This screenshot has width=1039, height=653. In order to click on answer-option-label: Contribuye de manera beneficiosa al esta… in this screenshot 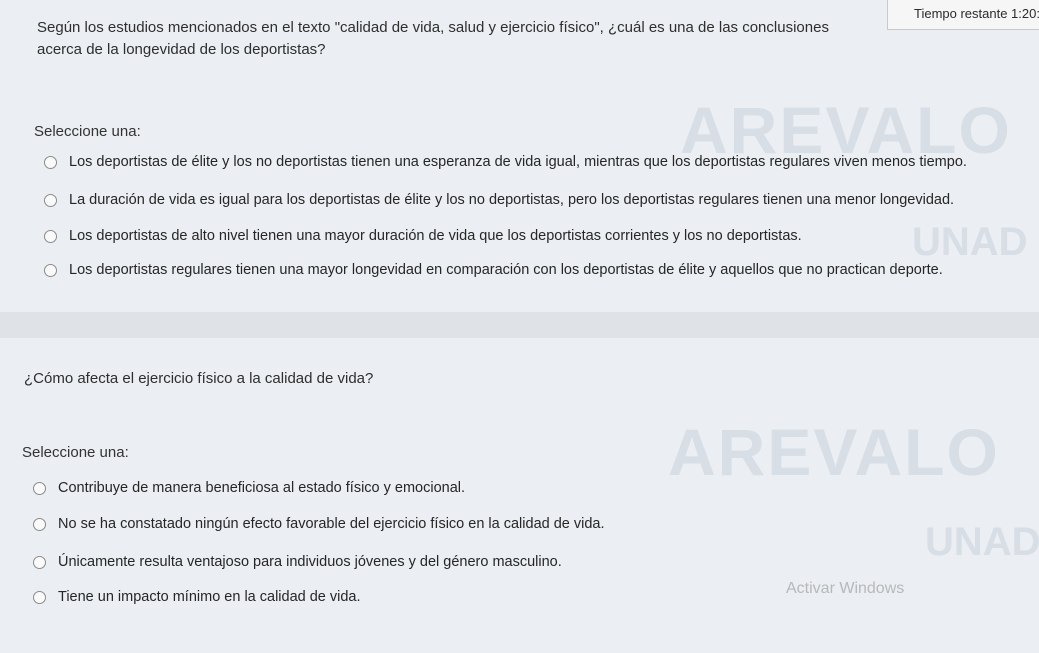, I will do `click(262, 488)`.